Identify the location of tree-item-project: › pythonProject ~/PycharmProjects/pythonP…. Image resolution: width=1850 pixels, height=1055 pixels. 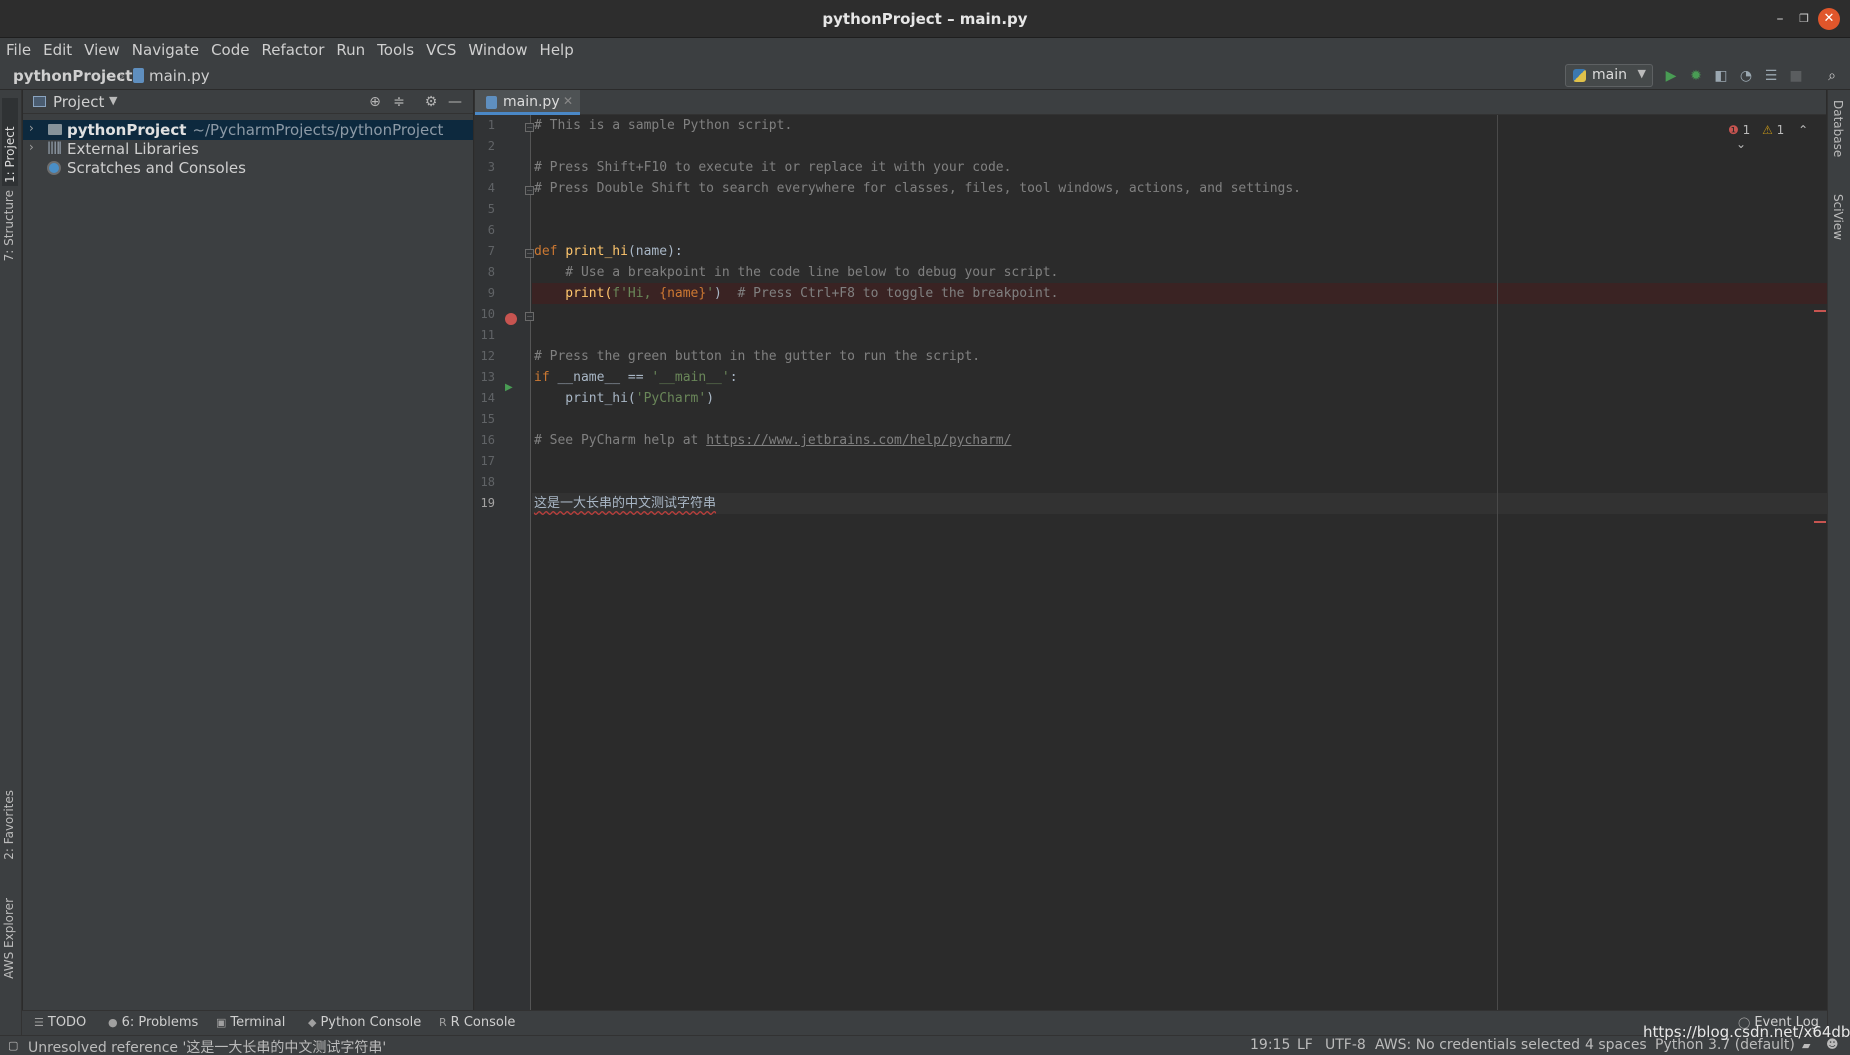
(248, 130).